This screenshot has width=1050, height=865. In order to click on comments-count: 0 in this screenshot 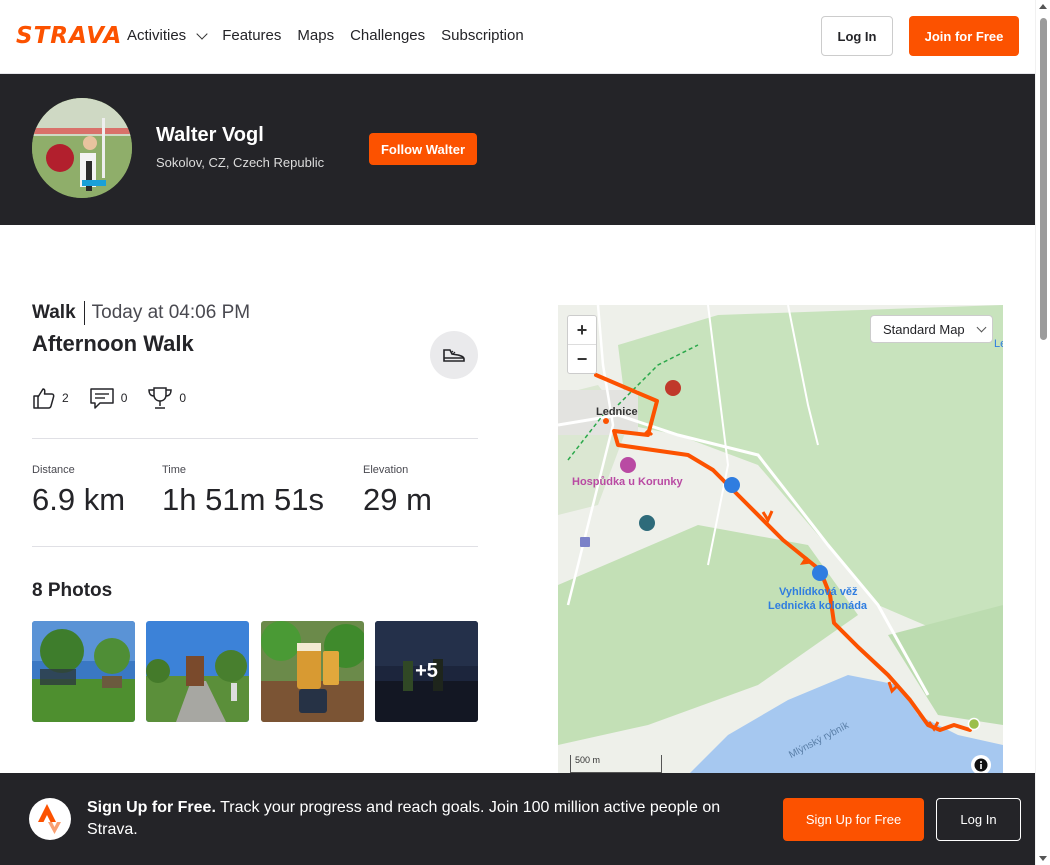, I will do `click(124, 398)`.